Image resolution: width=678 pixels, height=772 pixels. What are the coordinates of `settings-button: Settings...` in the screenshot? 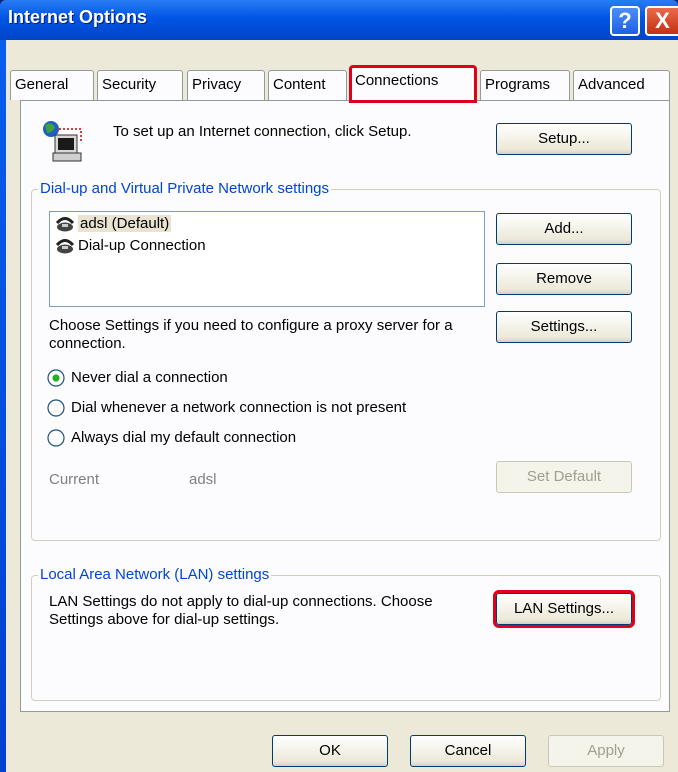 It's located at (564, 327).